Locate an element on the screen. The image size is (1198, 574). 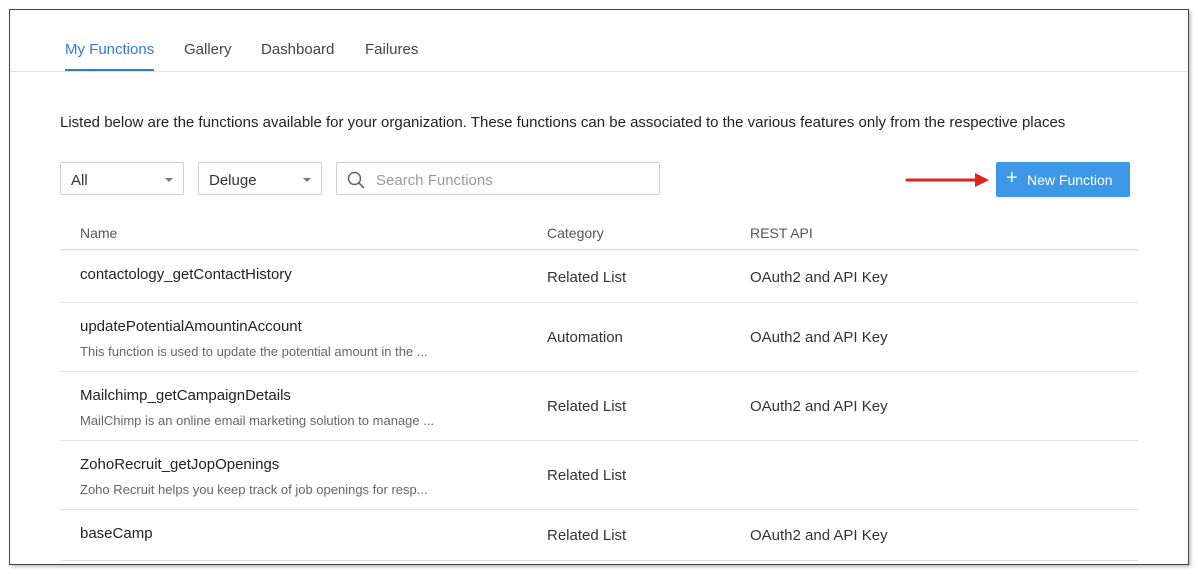
function-category: Automation is located at coordinates (585, 337).